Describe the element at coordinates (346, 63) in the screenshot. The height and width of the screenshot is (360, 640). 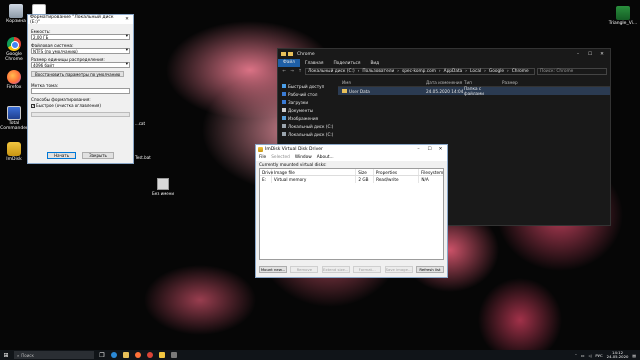
I see `tab-share: Поделиться` at that location.